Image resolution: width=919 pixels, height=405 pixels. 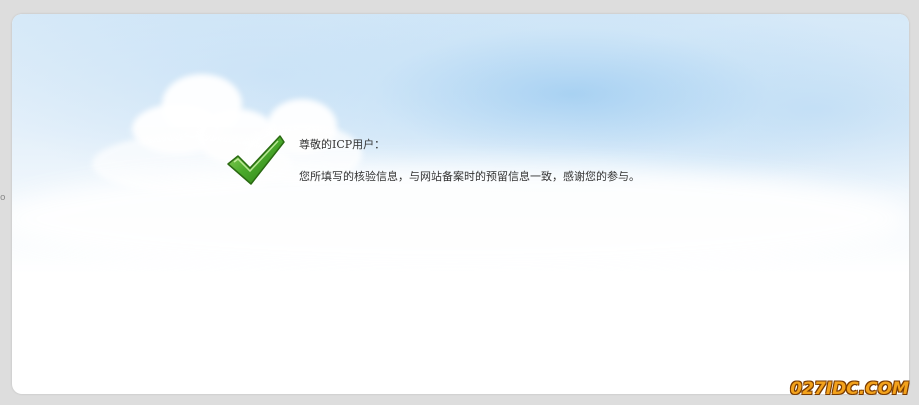 I want to click on greeting-text: 尊敬的ICP用户：, so click(x=342, y=144).